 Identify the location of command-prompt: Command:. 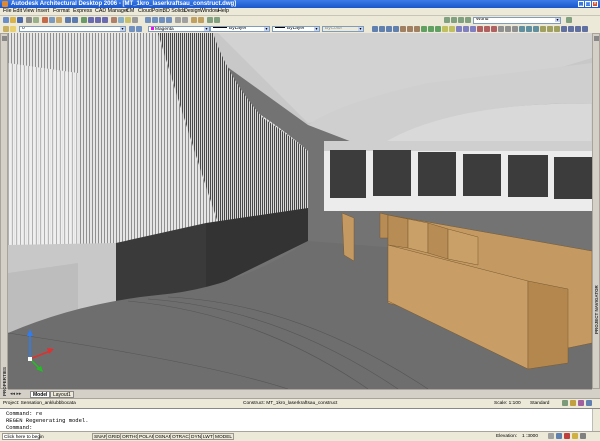
(19, 427).